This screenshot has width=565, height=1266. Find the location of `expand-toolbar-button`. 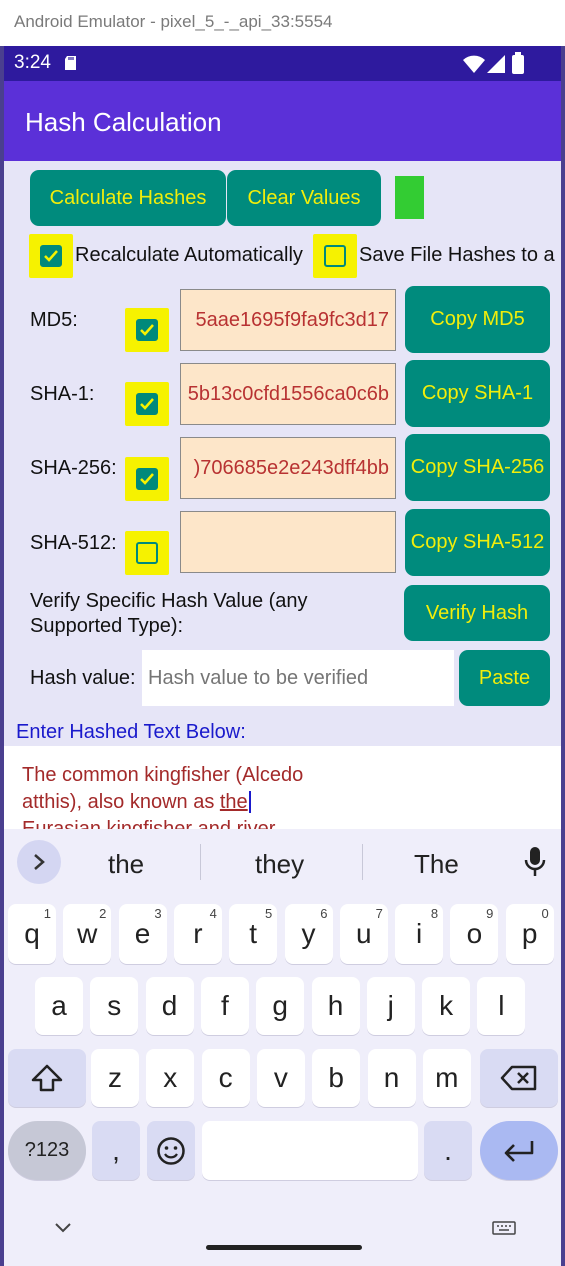

expand-toolbar-button is located at coordinates (39, 862).